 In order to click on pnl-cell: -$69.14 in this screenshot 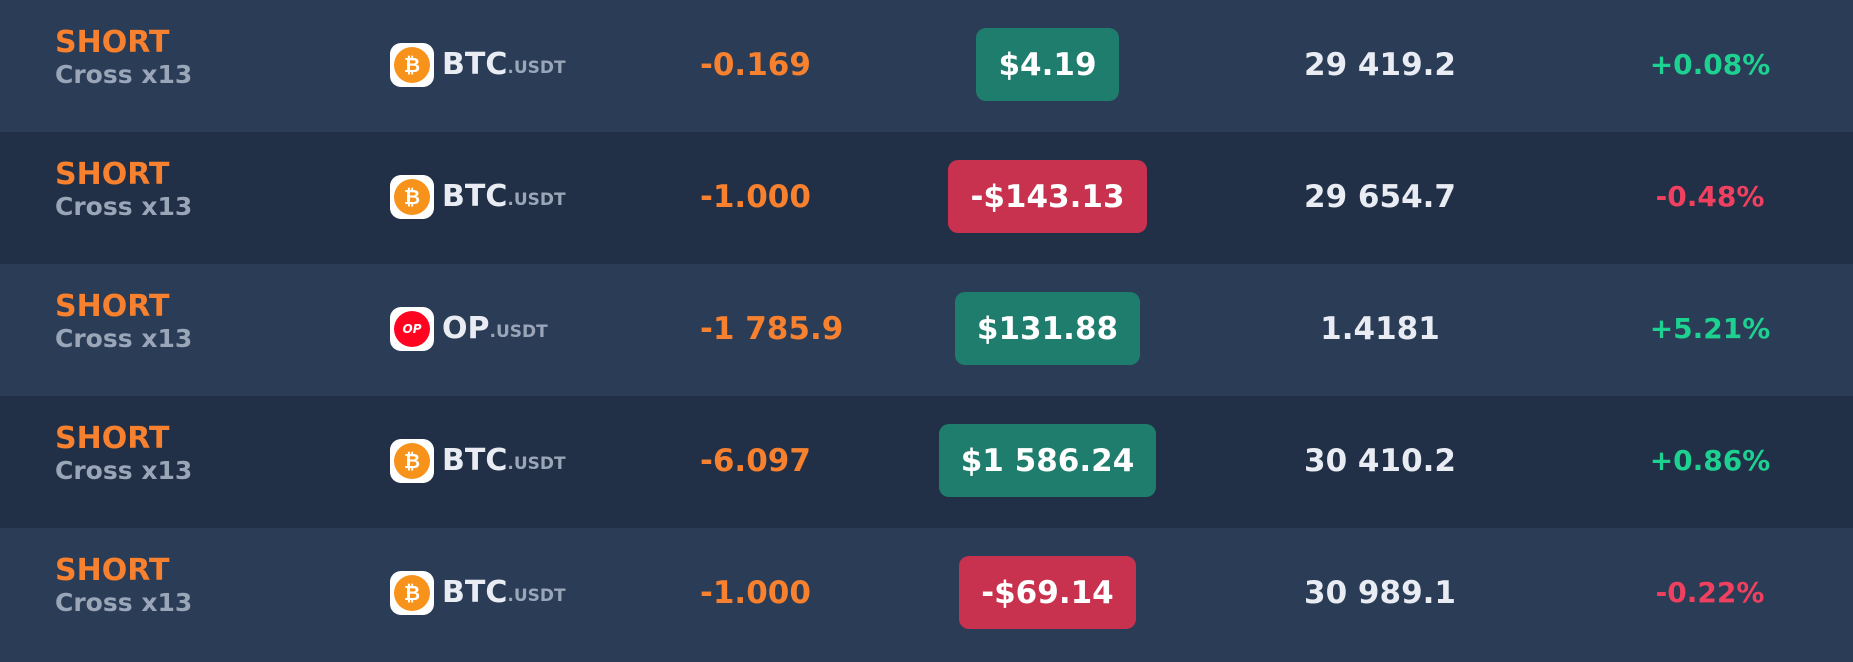, I will do `click(1047, 592)`.